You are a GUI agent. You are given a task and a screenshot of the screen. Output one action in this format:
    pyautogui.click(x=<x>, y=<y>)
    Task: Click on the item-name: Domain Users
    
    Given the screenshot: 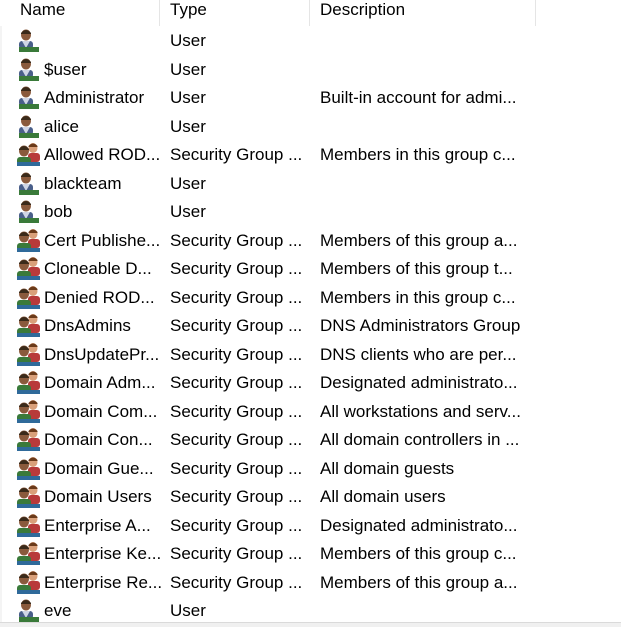 What is the action you would take?
    pyautogui.click(x=98, y=496)
    